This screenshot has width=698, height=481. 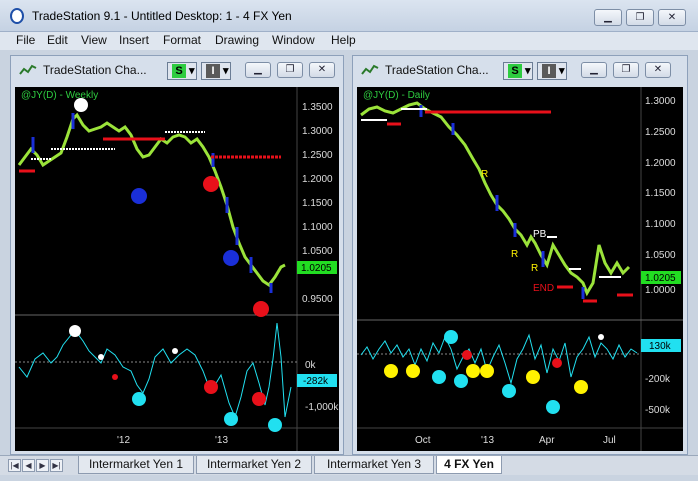 What do you see at coordinates (608, 17) in the screenshot?
I see `minimize-button: ▁` at bounding box center [608, 17].